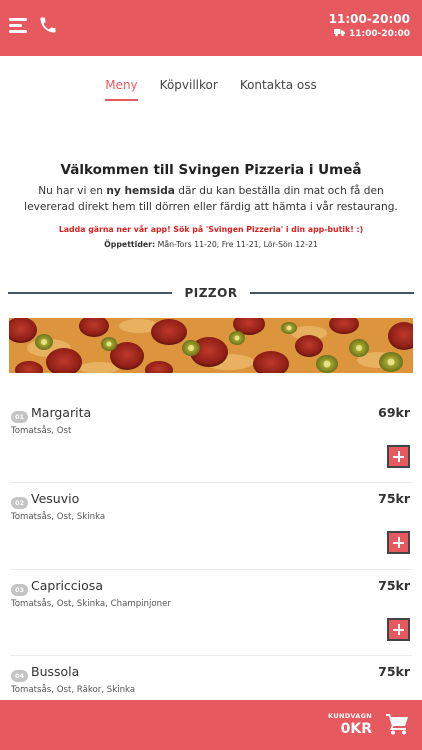 This screenshot has width=422, height=750. Describe the element at coordinates (121, 89) in the screenshot. I see `tab-meny: Meny` at that location.